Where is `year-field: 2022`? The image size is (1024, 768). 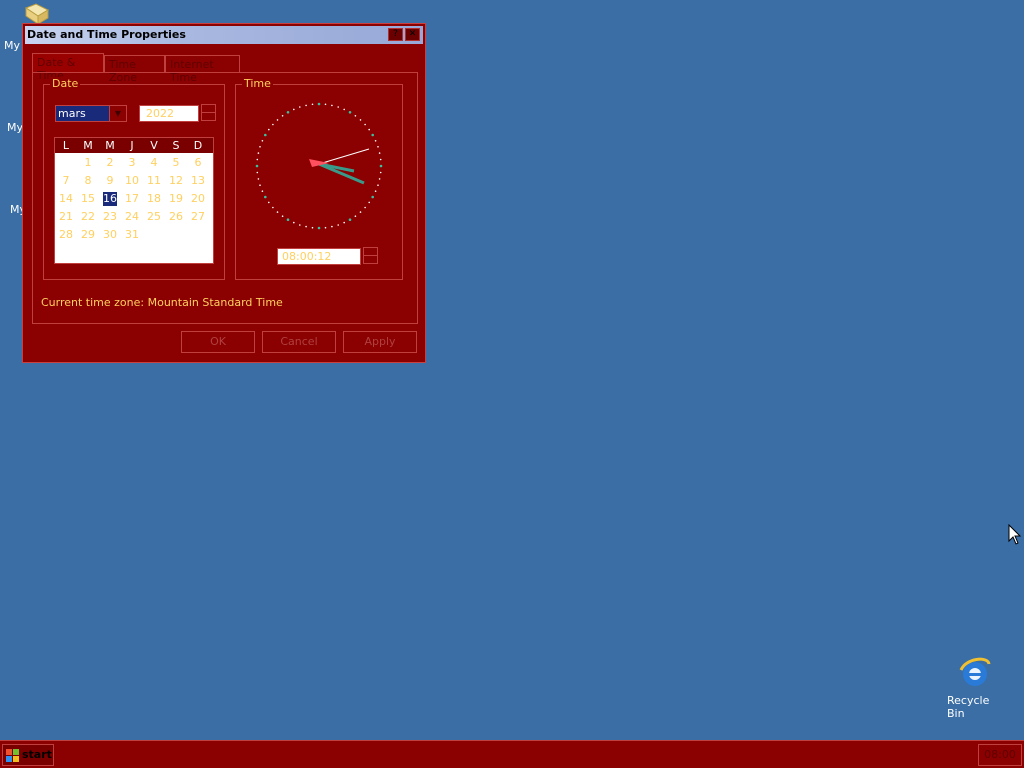
year-field: 2022 is located at coordinates (169, 113).